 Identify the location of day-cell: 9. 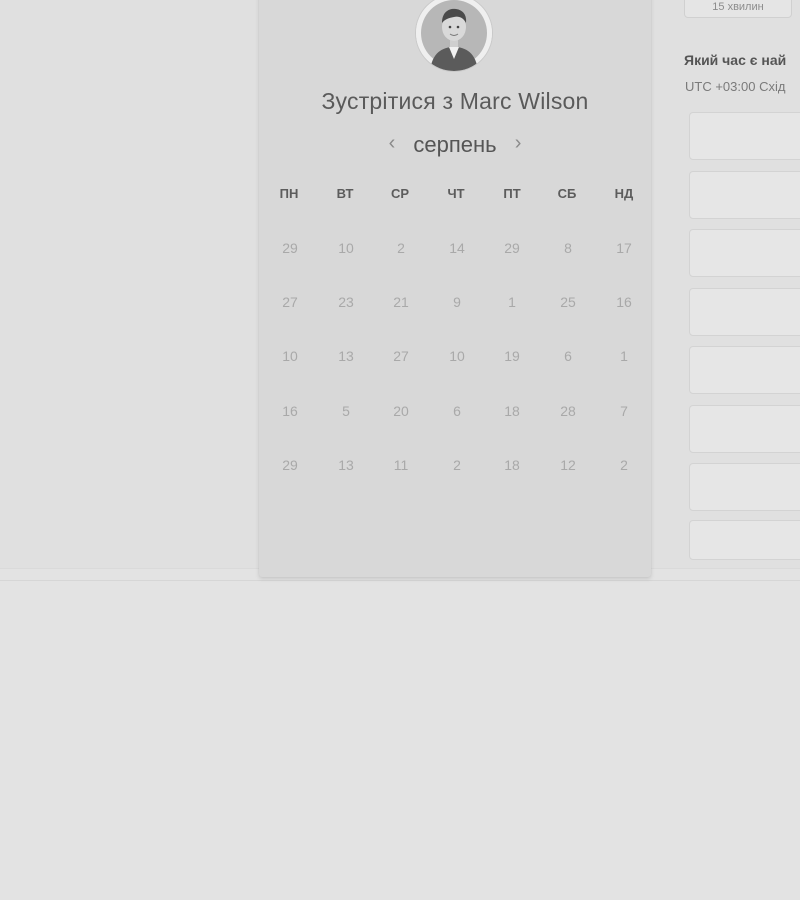
(457, 302).